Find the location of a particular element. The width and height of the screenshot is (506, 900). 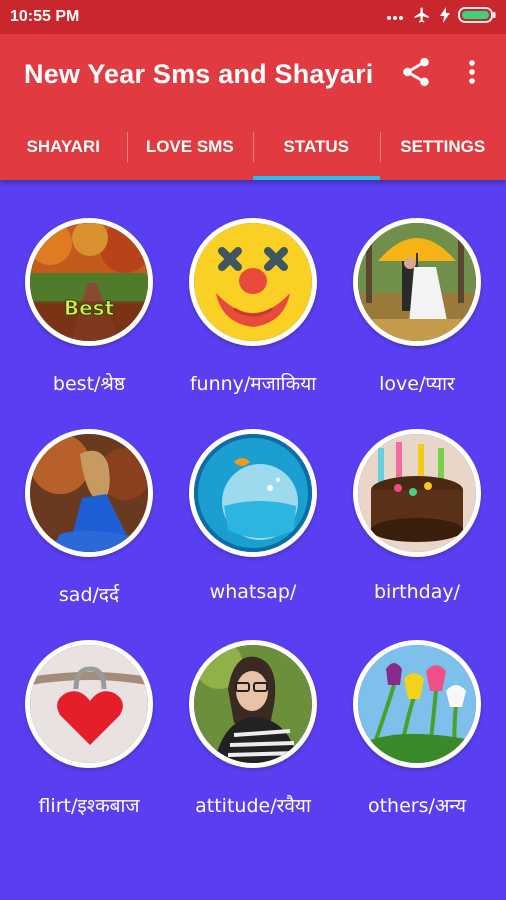

flirt-heart-lock-image is located at coordinates (89, 704).